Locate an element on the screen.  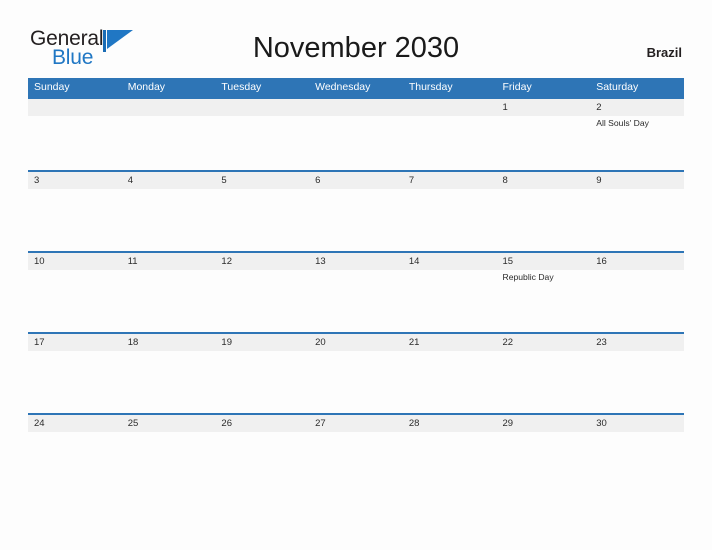
day-number: 1 is located at coordinates (505, 107).